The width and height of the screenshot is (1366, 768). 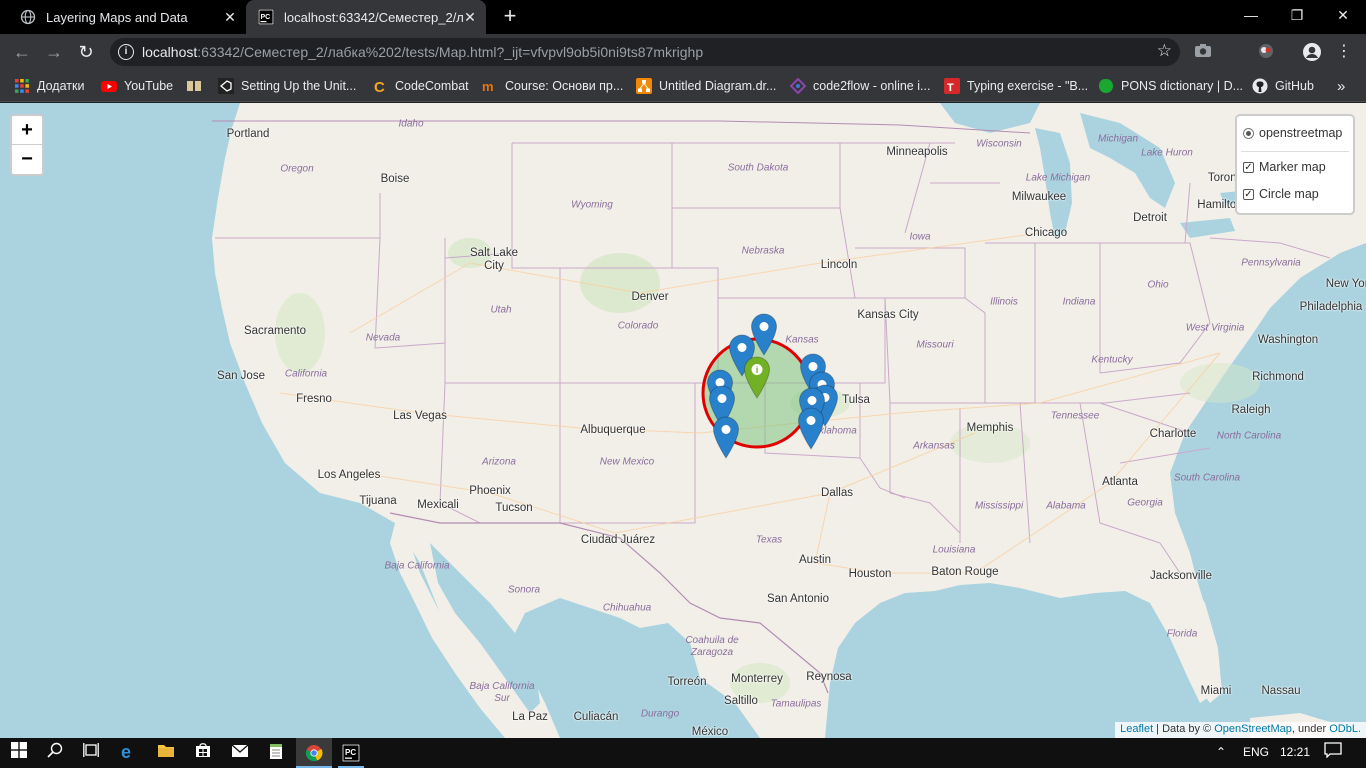 What do you see at coordinates (1292, 167) in the screenshot?
I see `layer-label: Marker map` at bounding box center [1292, 167].